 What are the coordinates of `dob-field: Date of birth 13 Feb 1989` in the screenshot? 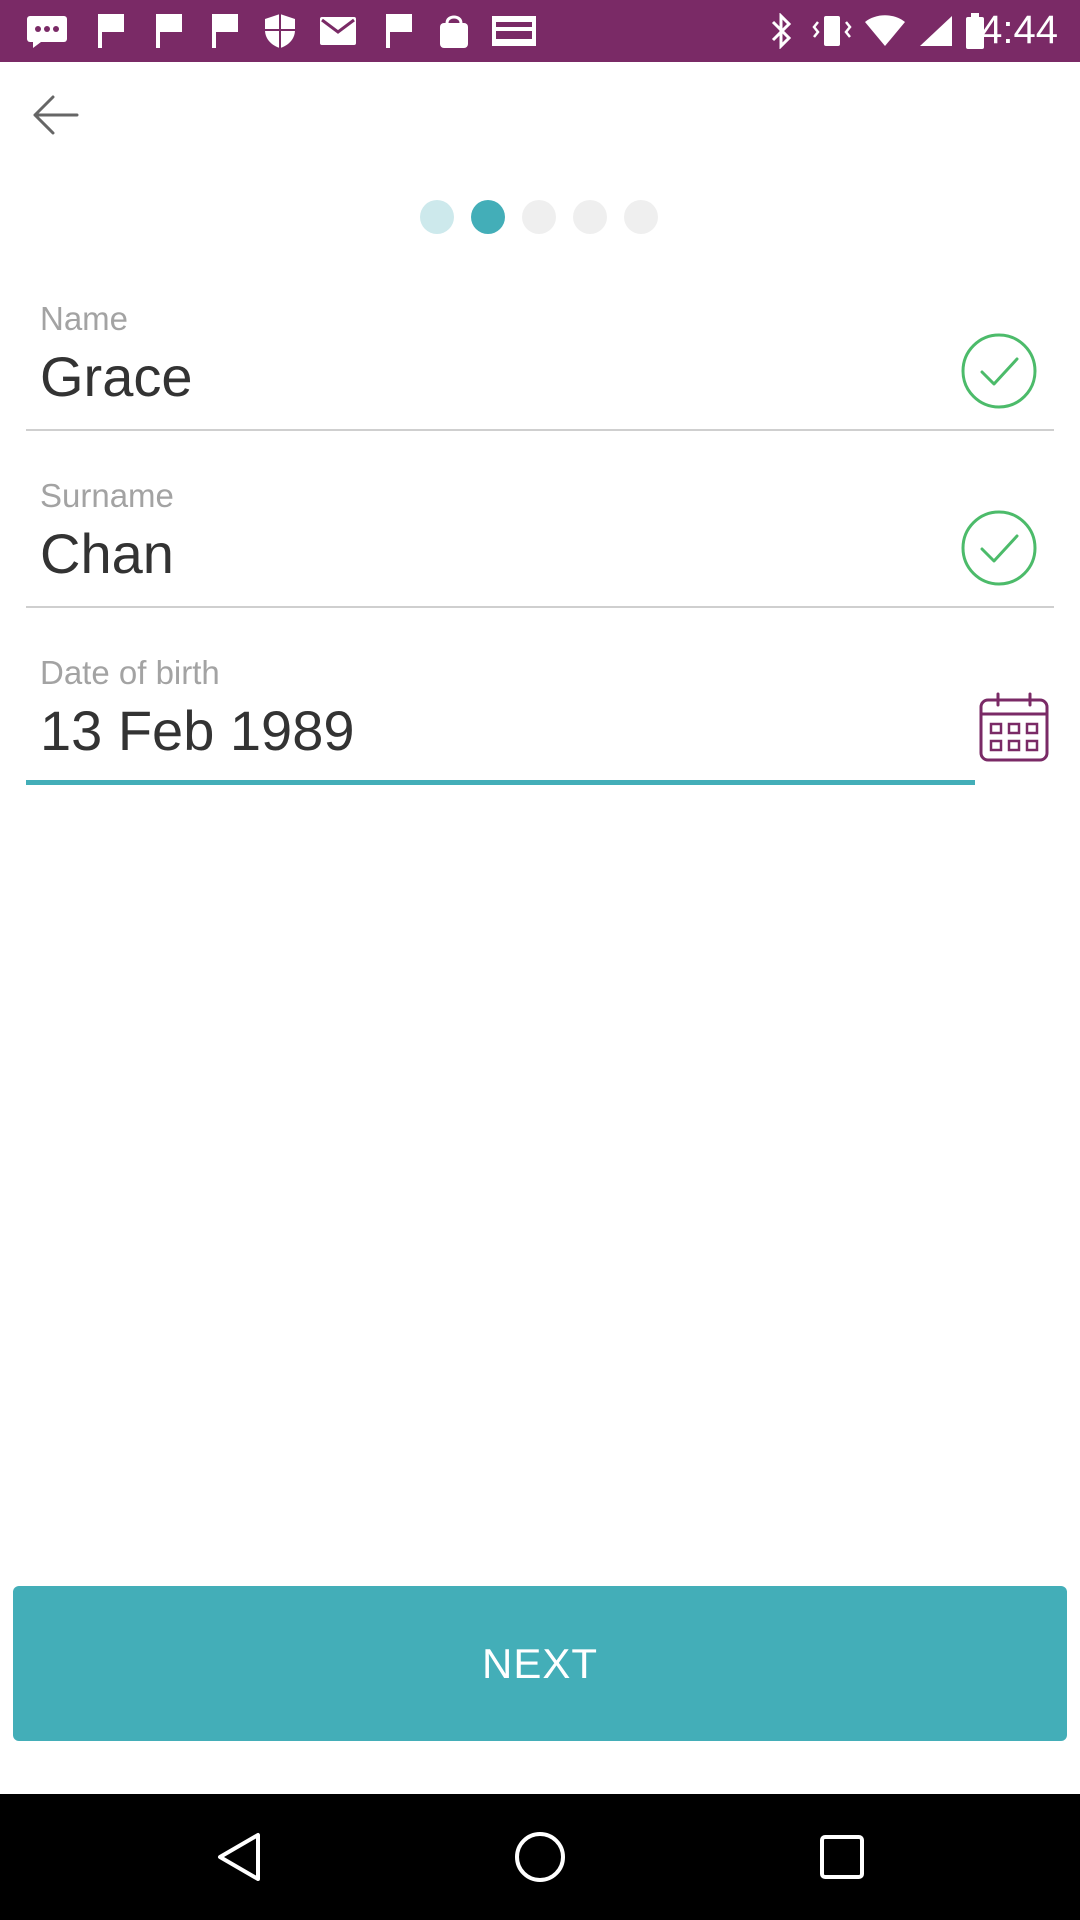 It's located at (540, 719).